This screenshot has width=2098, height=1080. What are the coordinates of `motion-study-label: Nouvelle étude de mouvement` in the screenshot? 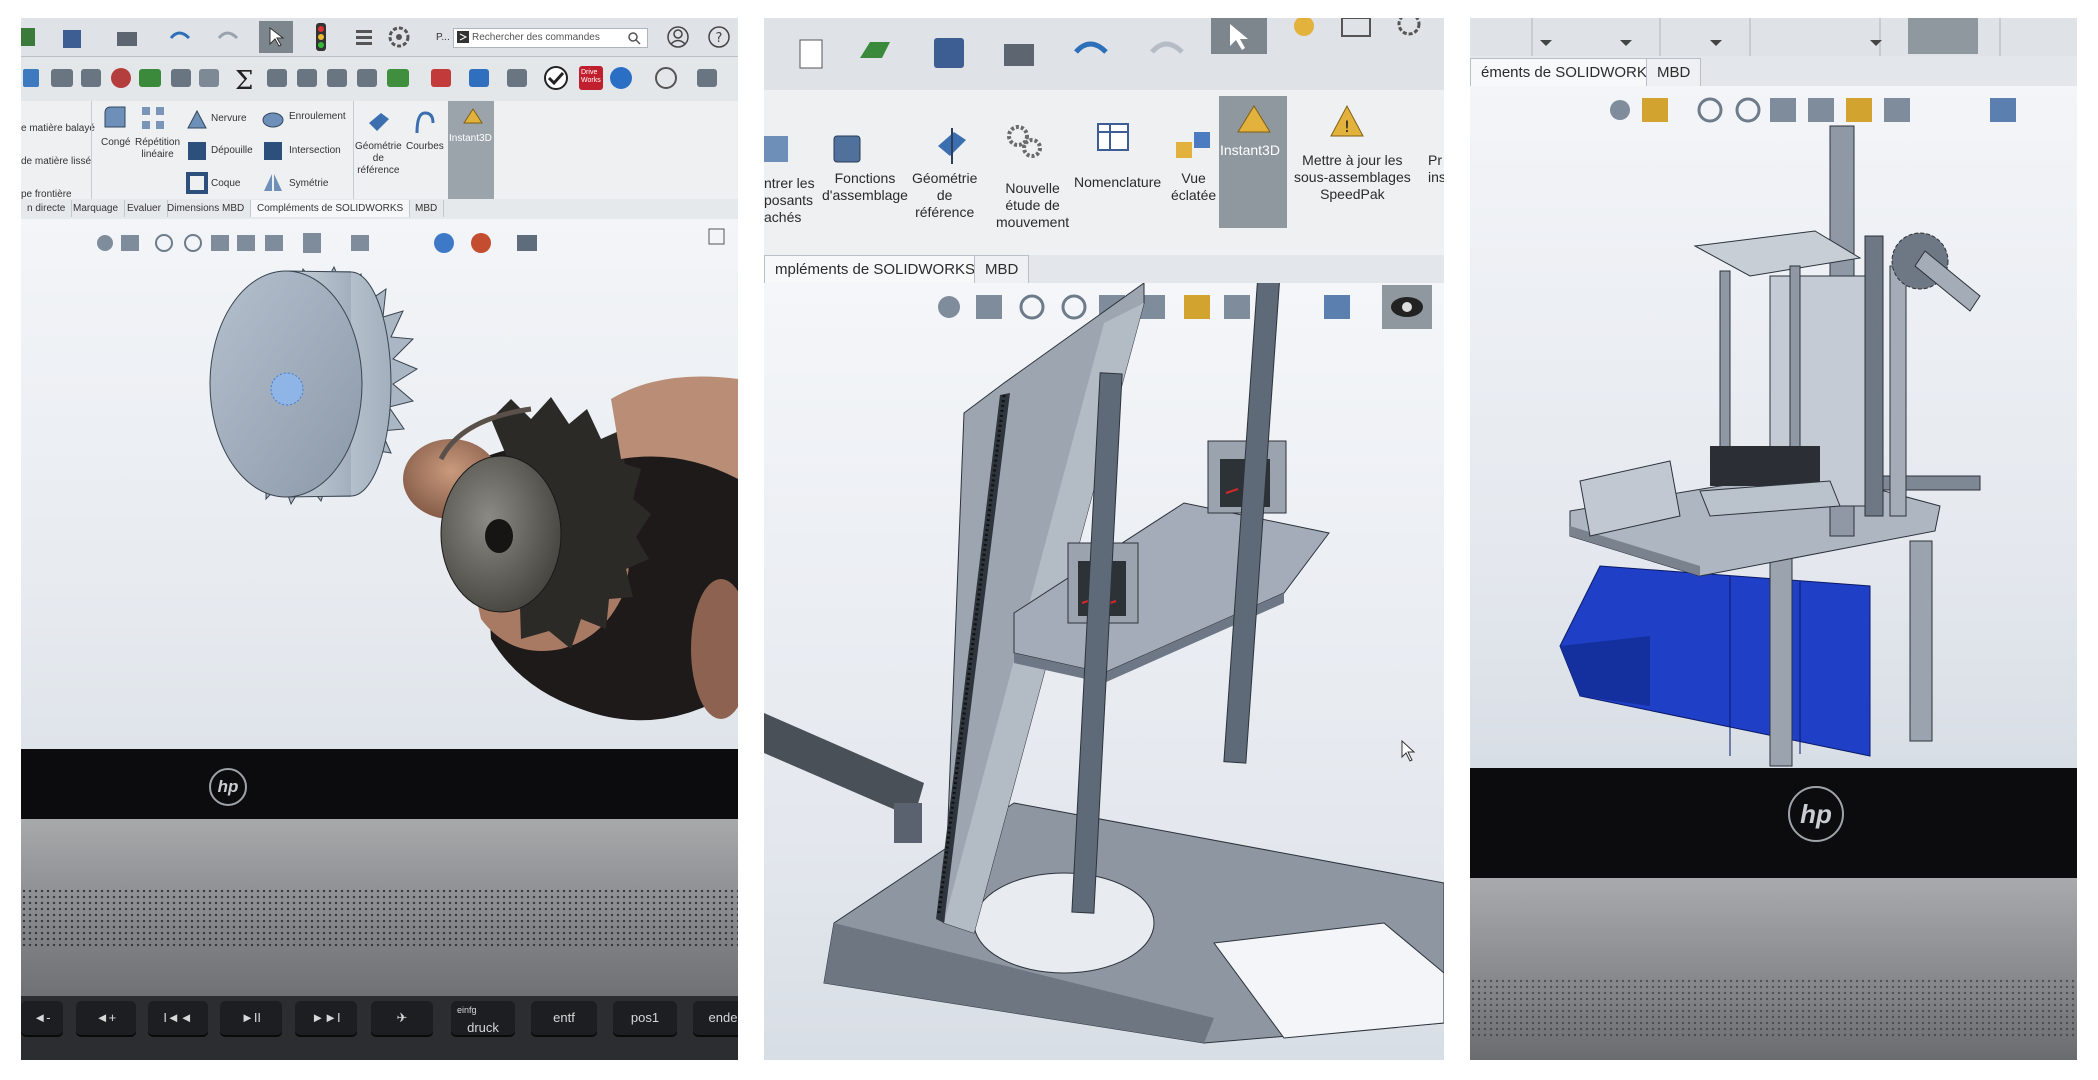 It's located at (1032, 205).